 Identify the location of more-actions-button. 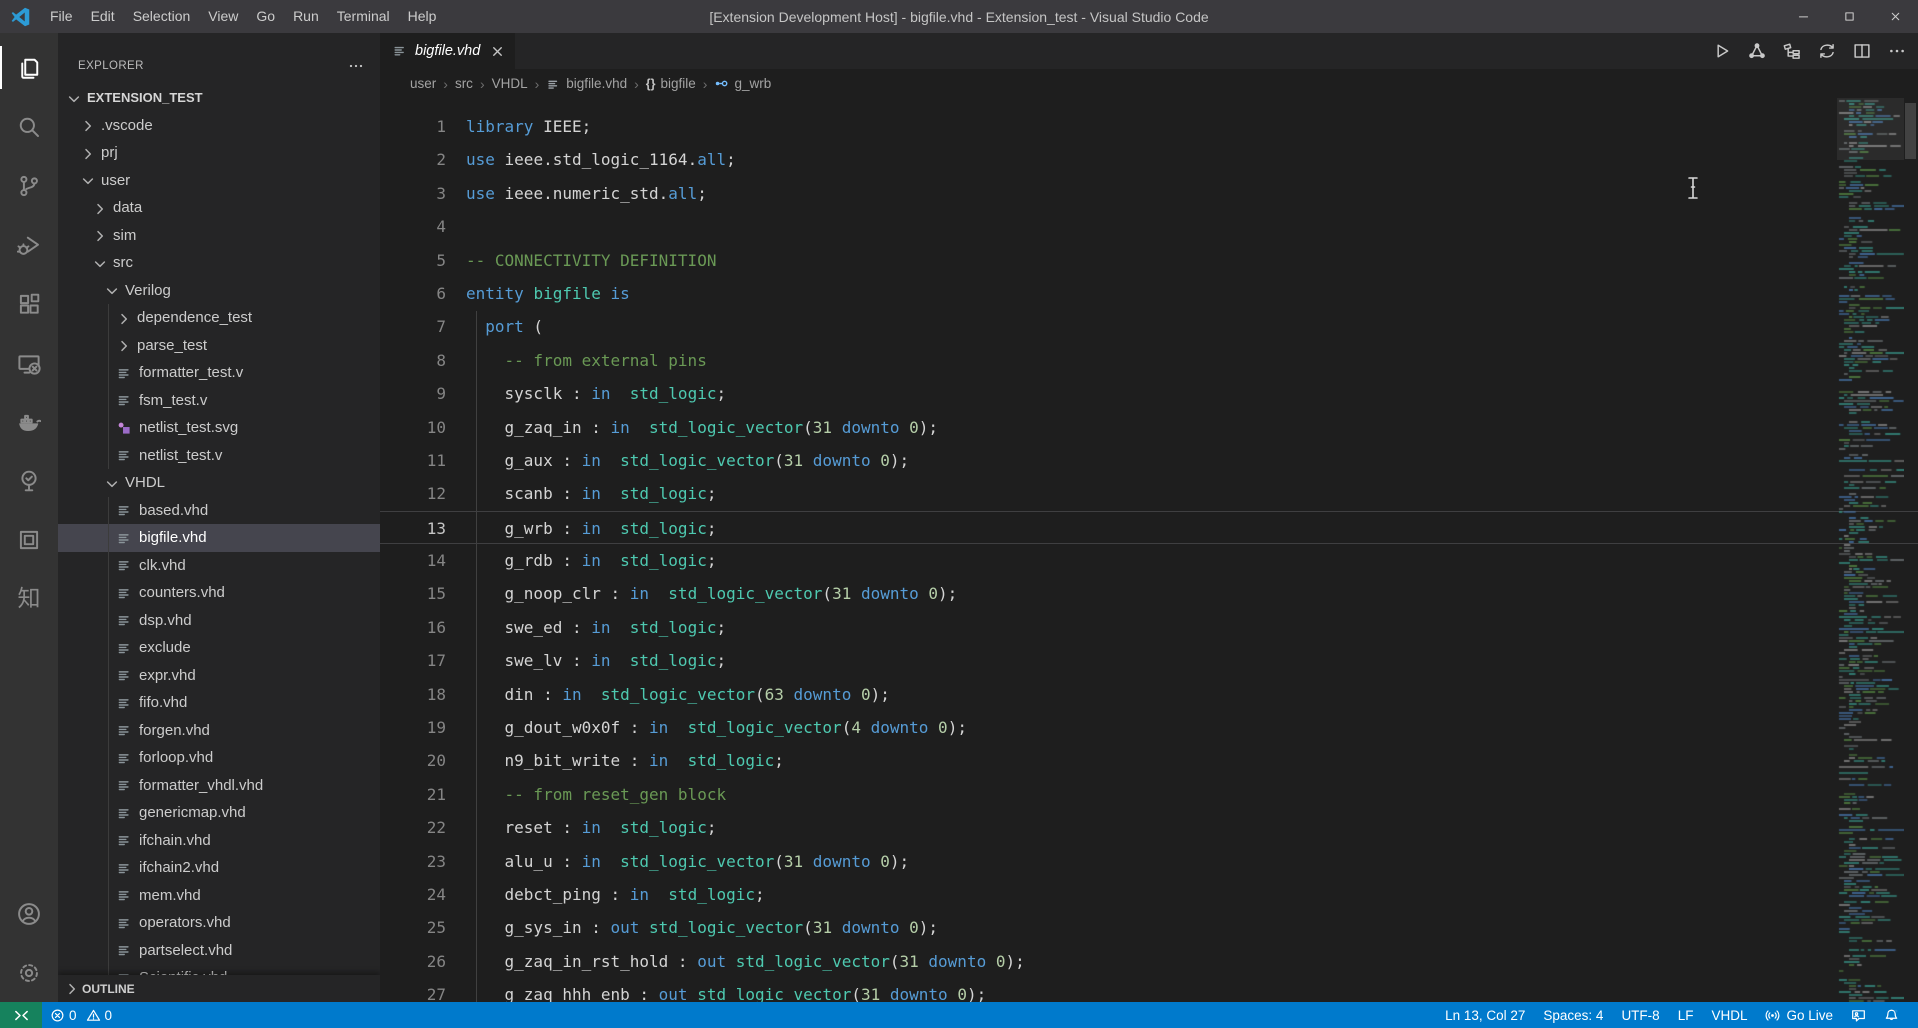
(1897, 51).